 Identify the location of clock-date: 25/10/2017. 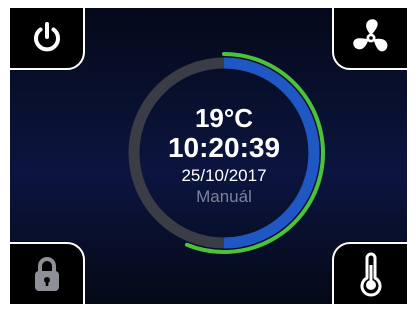
(224, 175).